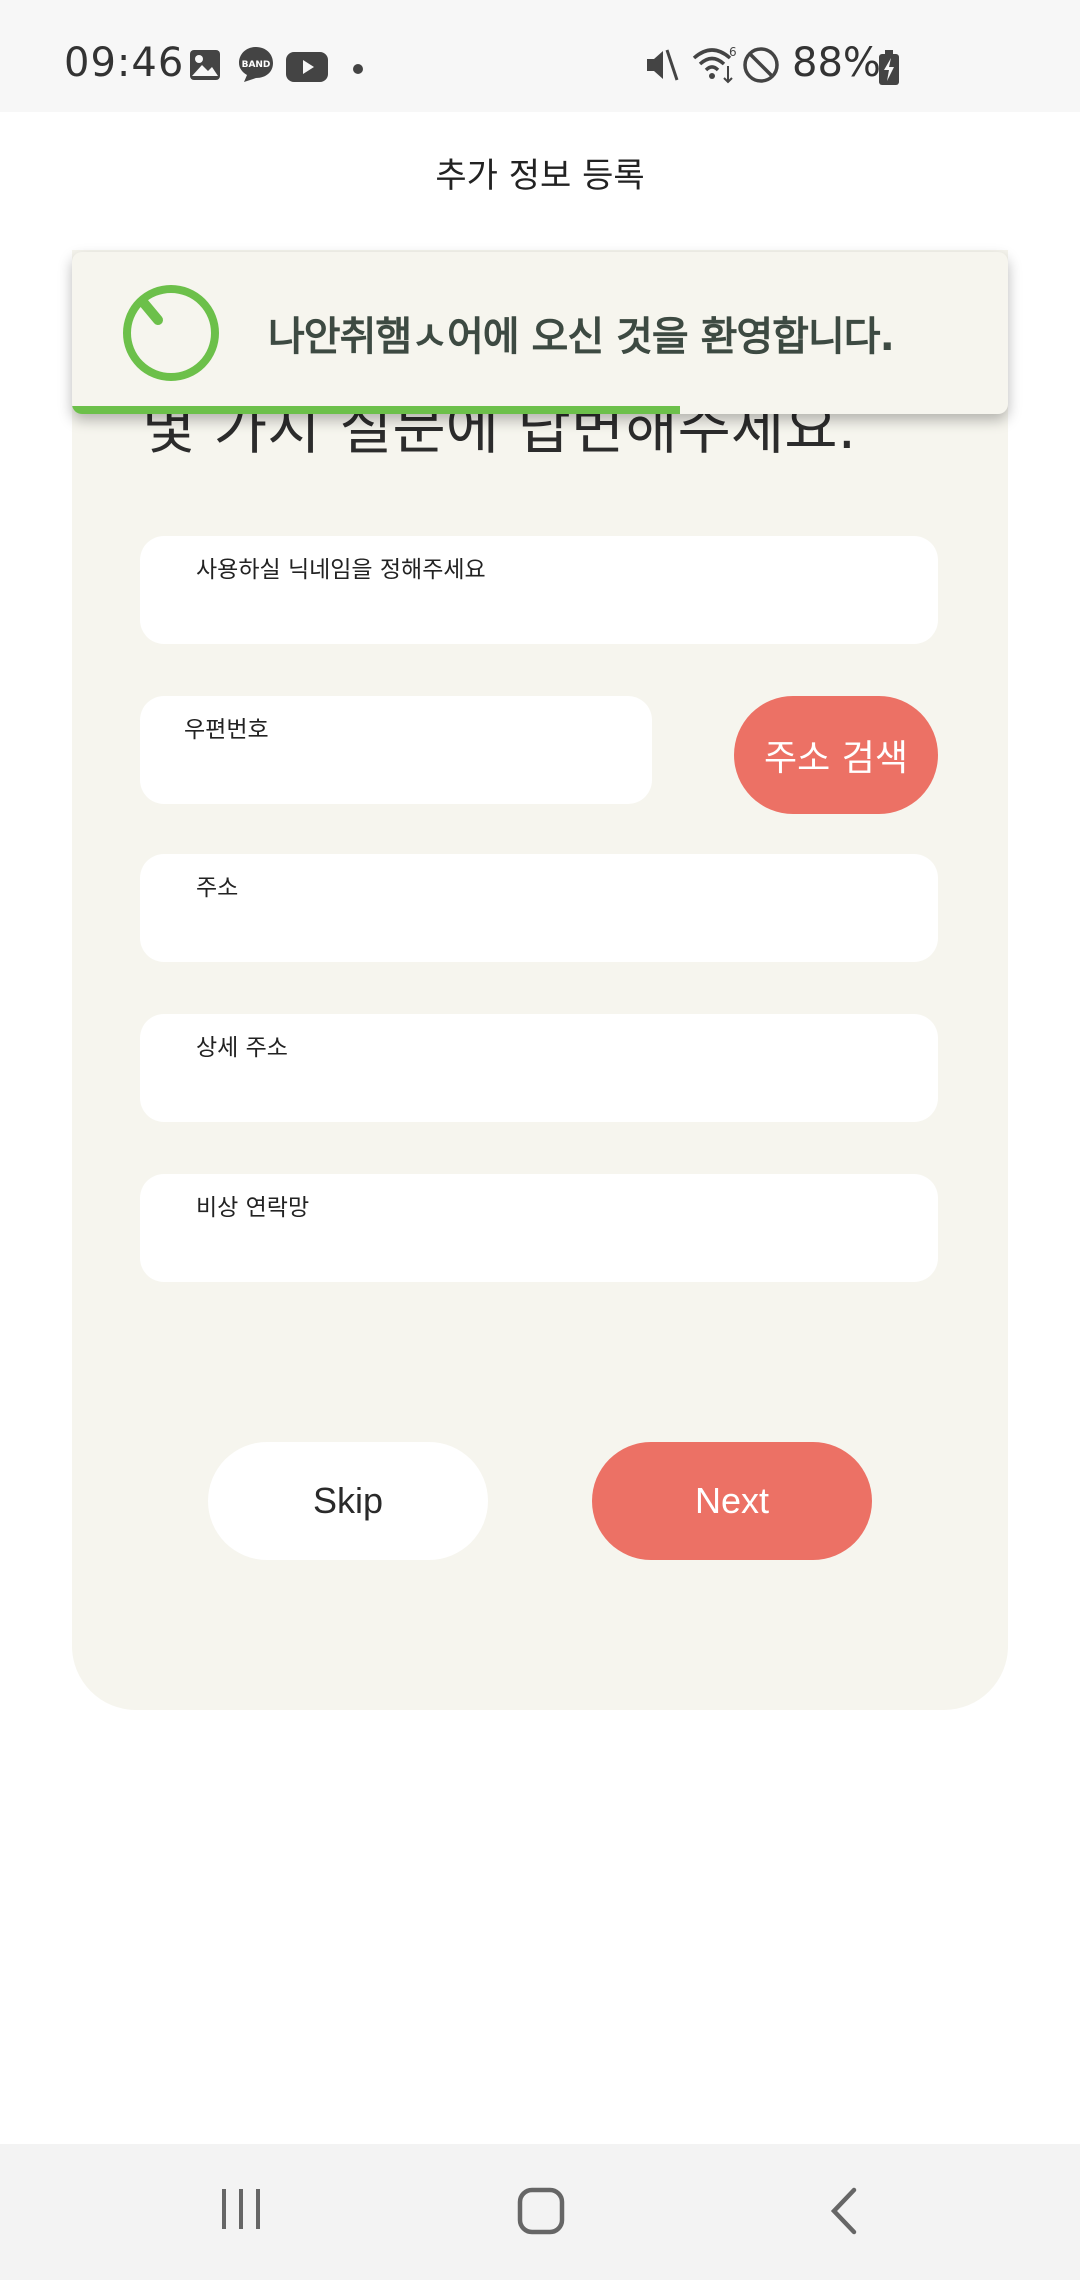 The height and width of the screenshot is (2280, 1080). What do you see at coordinates (761, 67) in the screenshot?
I see `block-icon` at bounding box center [761, 67].